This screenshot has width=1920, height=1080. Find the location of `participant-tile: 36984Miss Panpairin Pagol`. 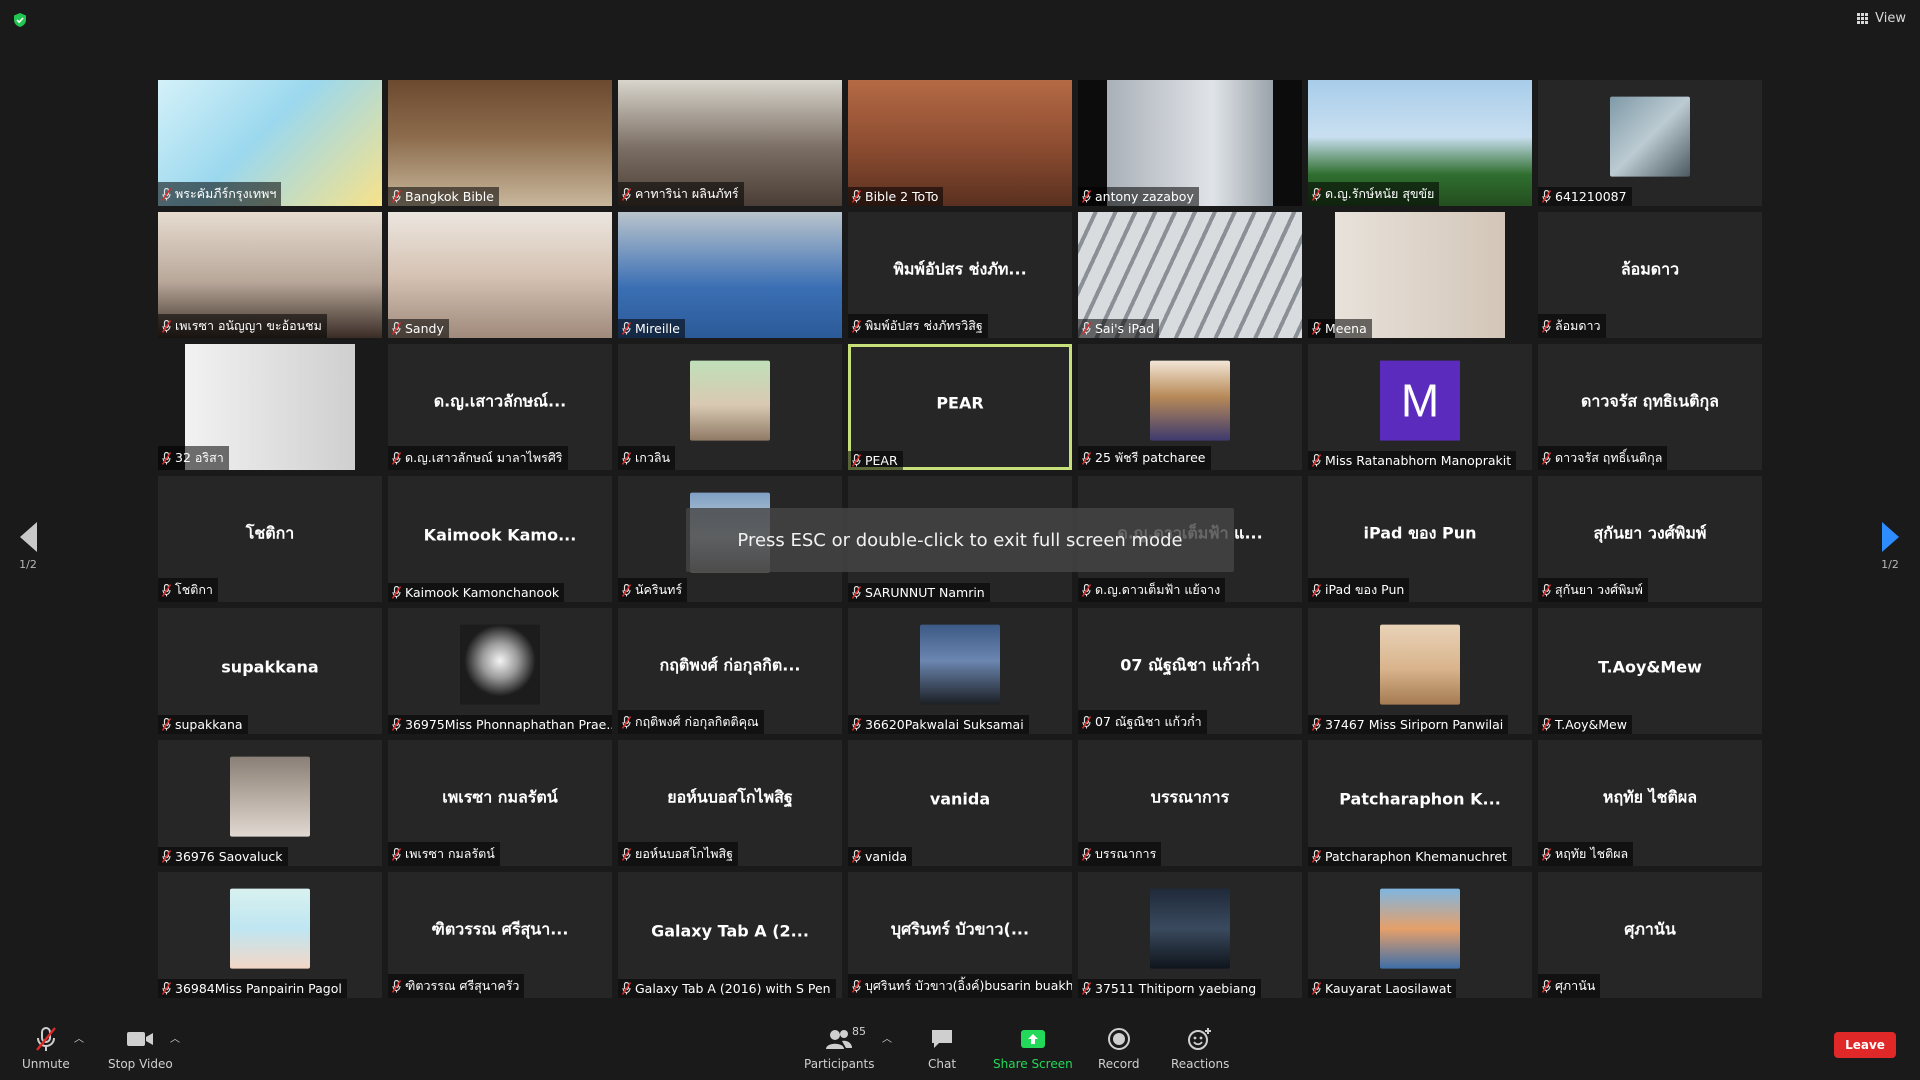

participant-tile: 36984Miss Panpairin Pagol is located at coordinates (270, 935).